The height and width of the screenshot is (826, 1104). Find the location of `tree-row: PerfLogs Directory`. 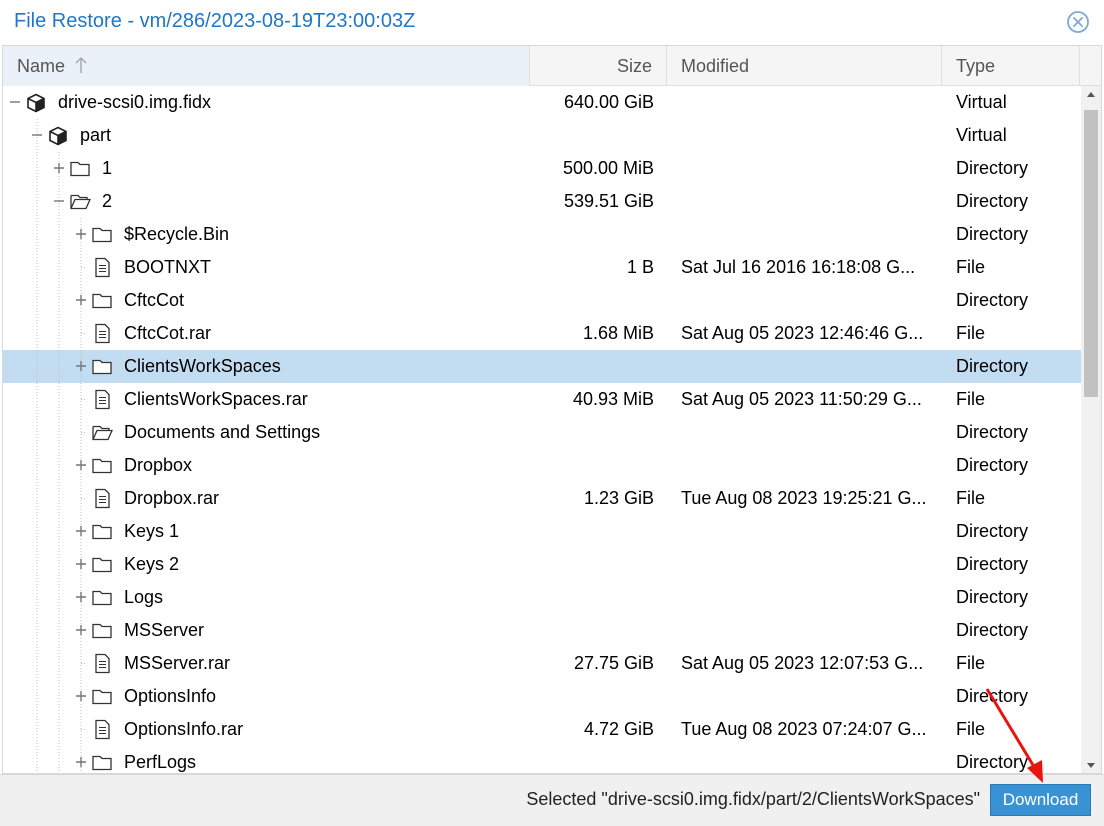

tree-row: PerfLogs Directory is located at coordinates (542, 759).